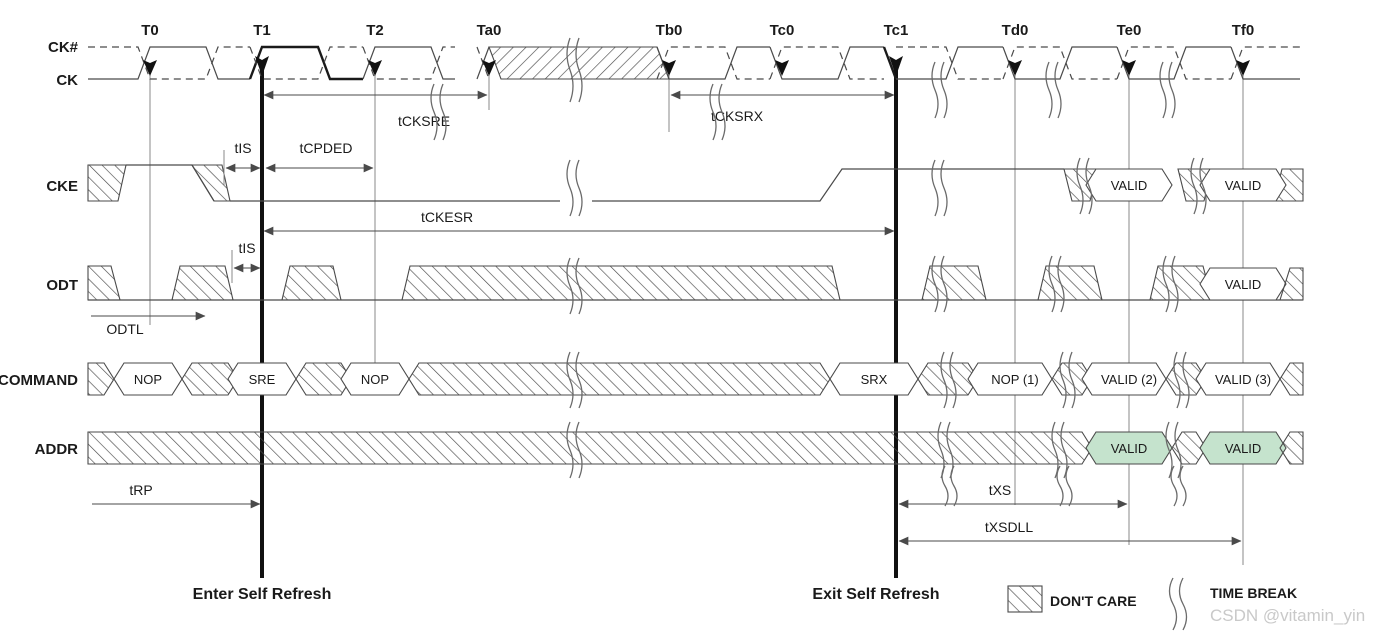 The height and width of the screenshot is (638, 1379). What do you see at coordinates (1025, 599) in the screenshot?
I see `hatch-swatch-icon` at bounding box center [1025, 599].